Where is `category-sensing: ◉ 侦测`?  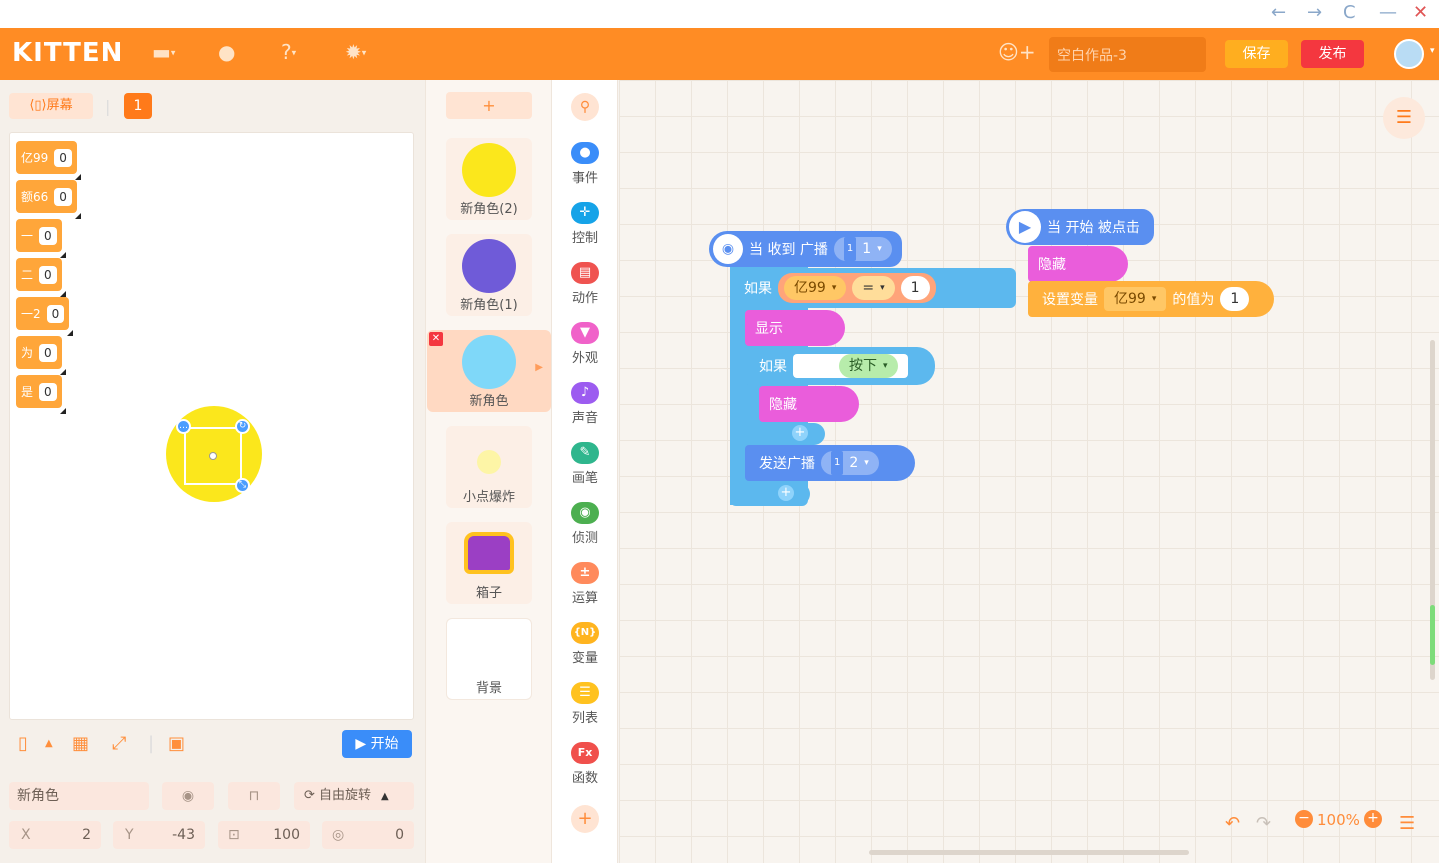 category-sensing: ◉ 侦测 is located at coordinates (585, 524).